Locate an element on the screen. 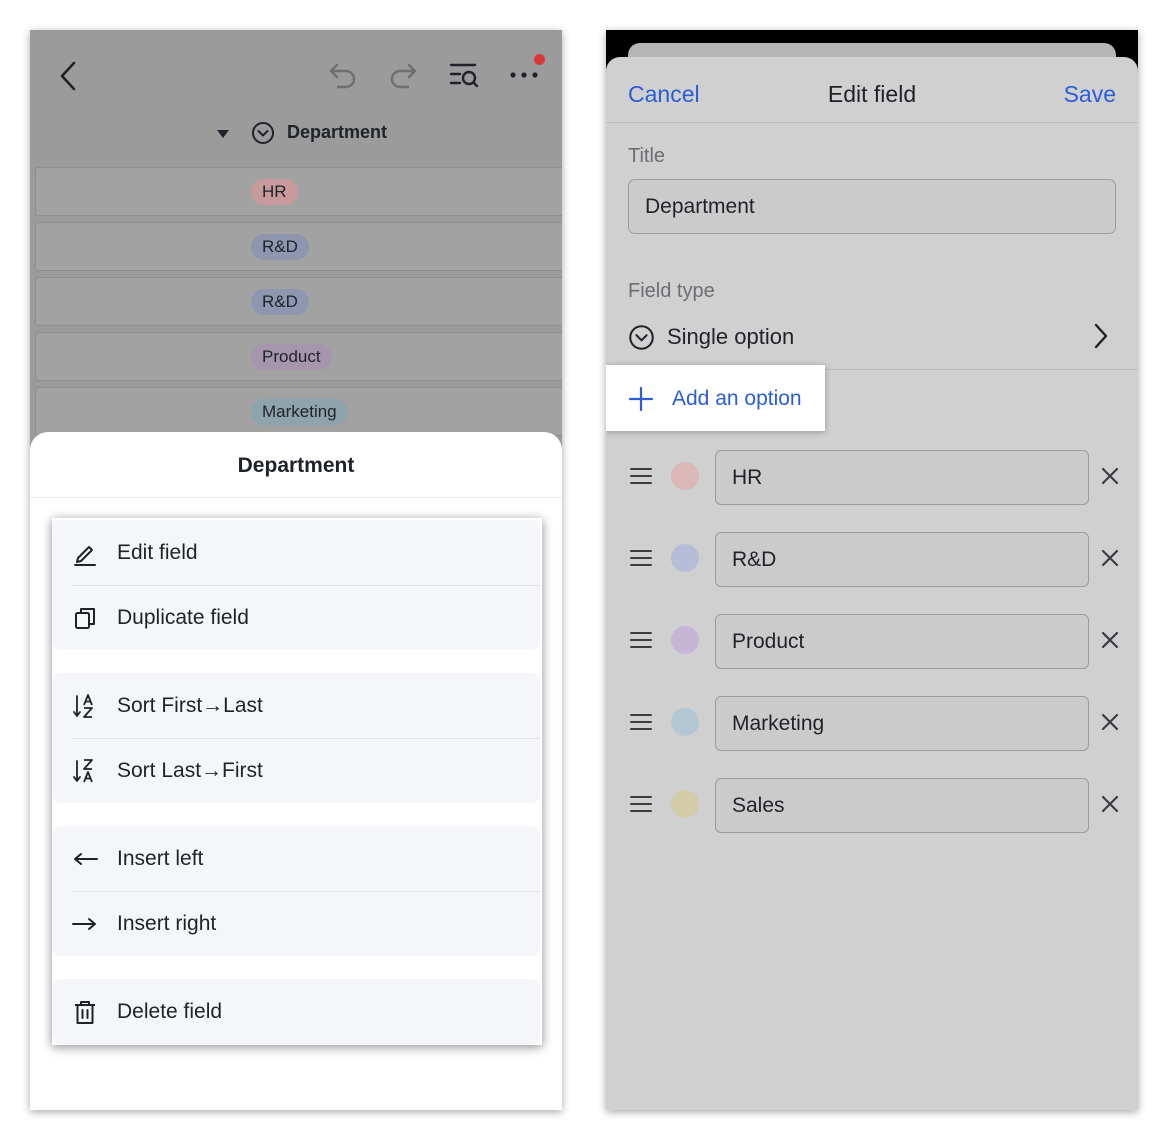 Image resolution: width=1168 pixels, height=1140 pixels. notification-dot is located at coordinates (539, 59).